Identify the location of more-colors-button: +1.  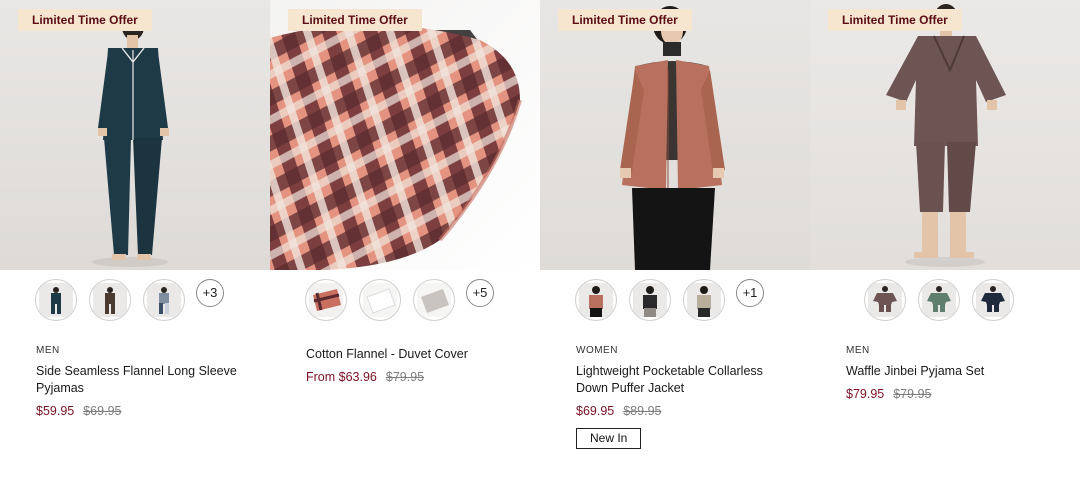
(750, 293).